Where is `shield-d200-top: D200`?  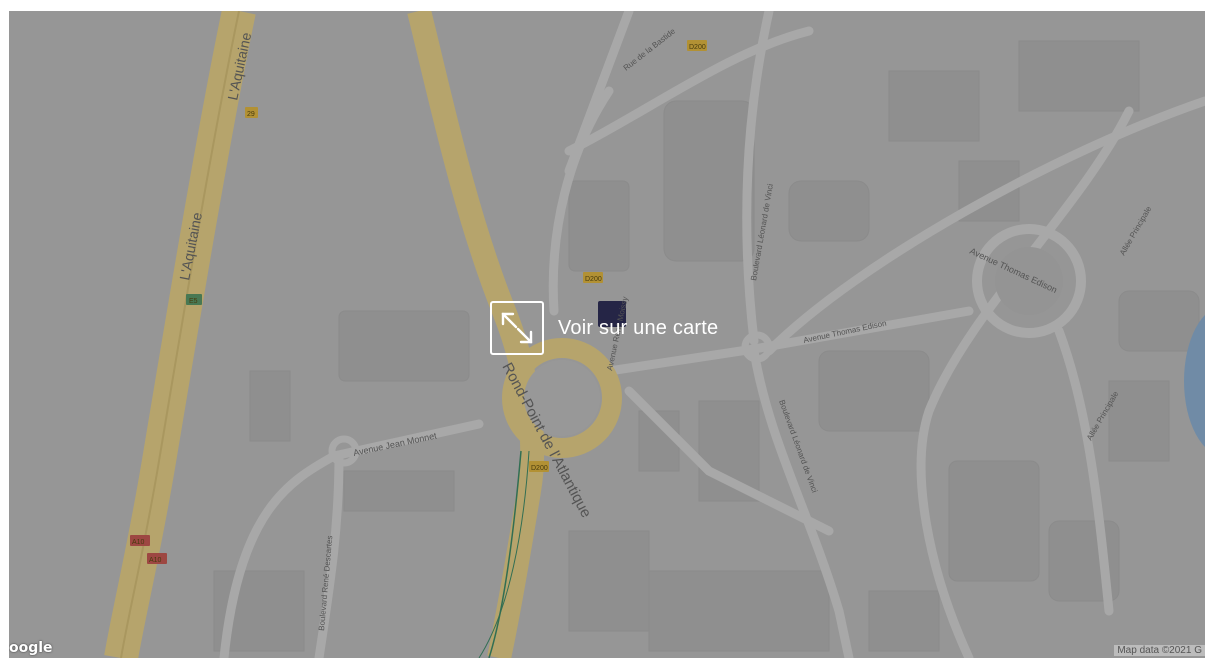 shield-d200-top: D200 is located at coordinates (697, 45).